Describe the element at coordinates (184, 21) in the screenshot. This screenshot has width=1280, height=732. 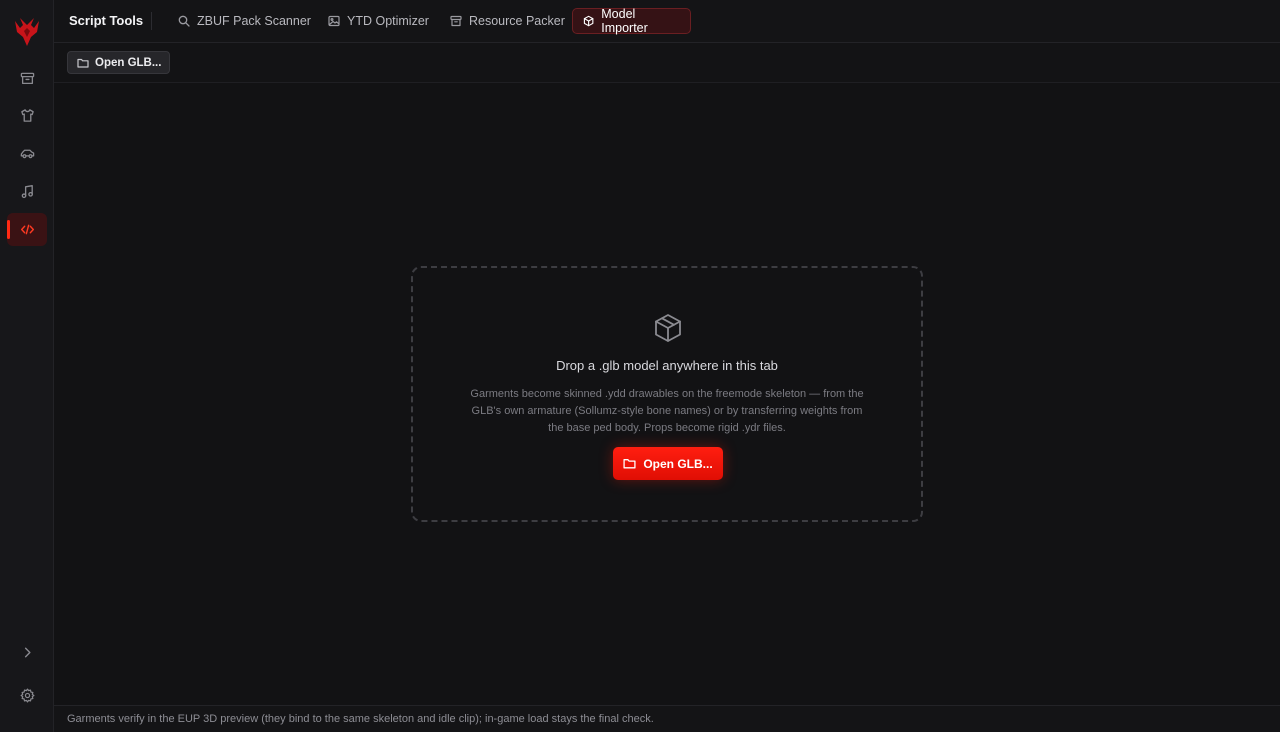
I see `search-icon` at that location.